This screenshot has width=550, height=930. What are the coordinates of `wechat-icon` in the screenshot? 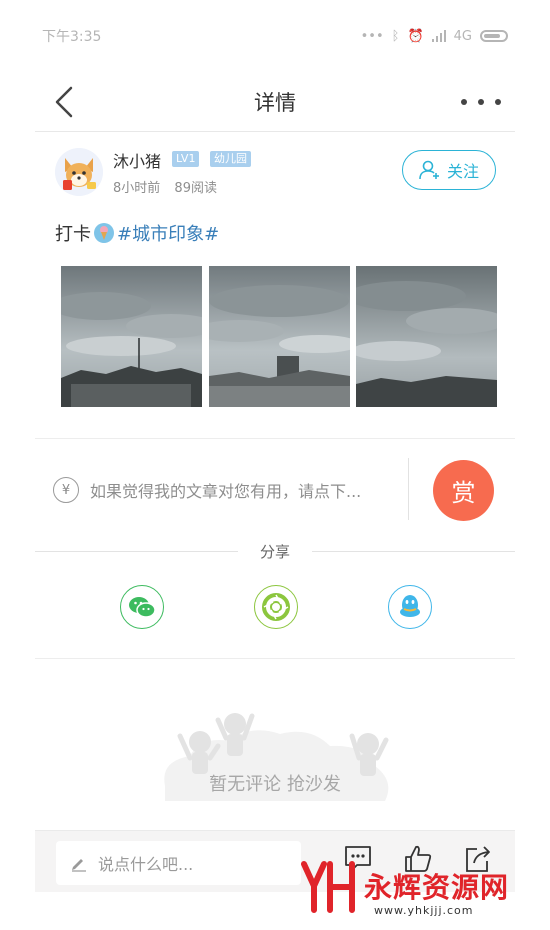 It's located at (142, 607).